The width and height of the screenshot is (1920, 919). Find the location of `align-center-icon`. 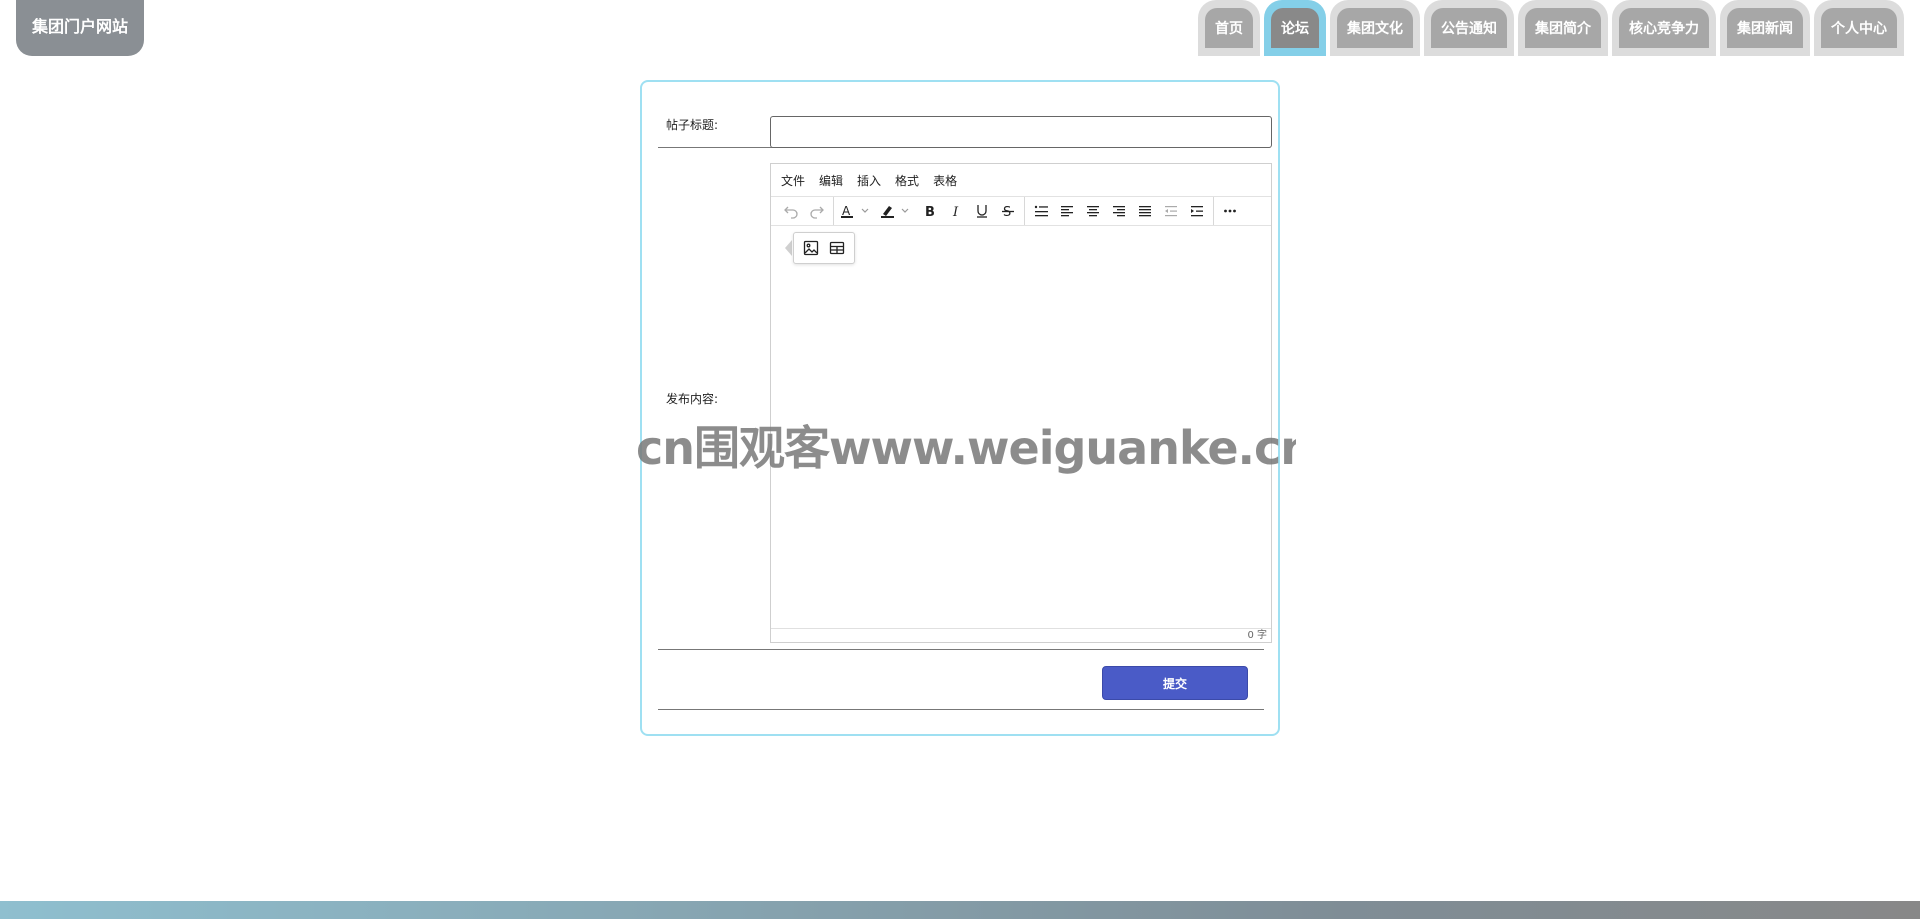

align-center-icon is located at coordinates (1093, 211).